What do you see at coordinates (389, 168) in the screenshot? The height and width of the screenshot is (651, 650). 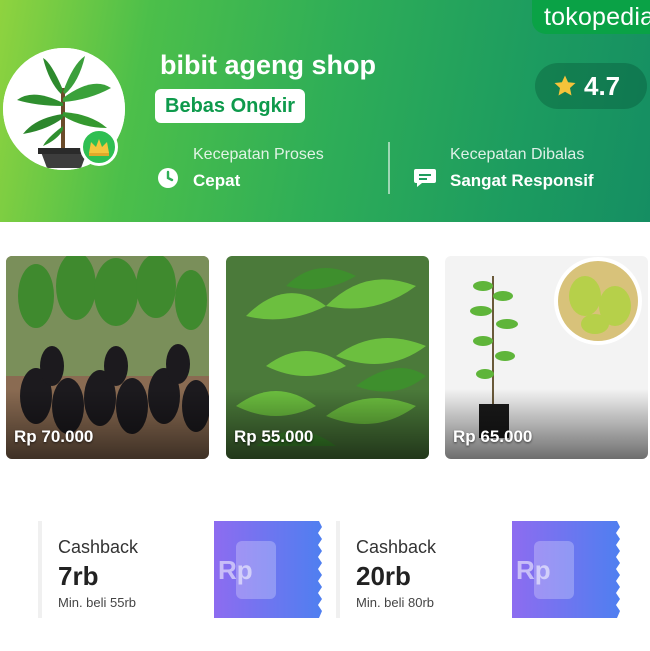 I see `stats-divider` at bounding box center [389, 168].